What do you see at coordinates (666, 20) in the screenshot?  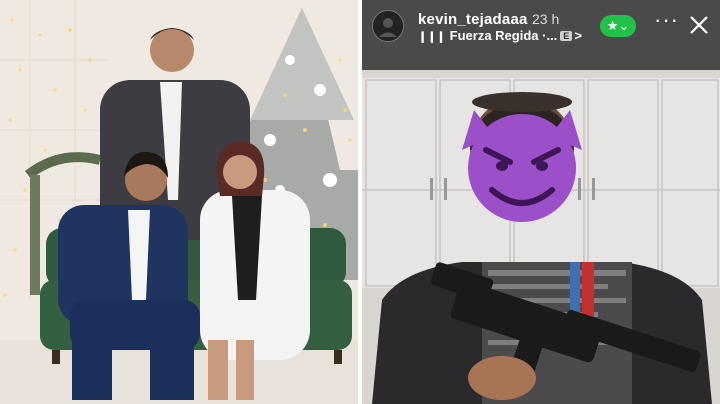 I see `more-horizontal-icon: ···` at bounding box center [666, 20].